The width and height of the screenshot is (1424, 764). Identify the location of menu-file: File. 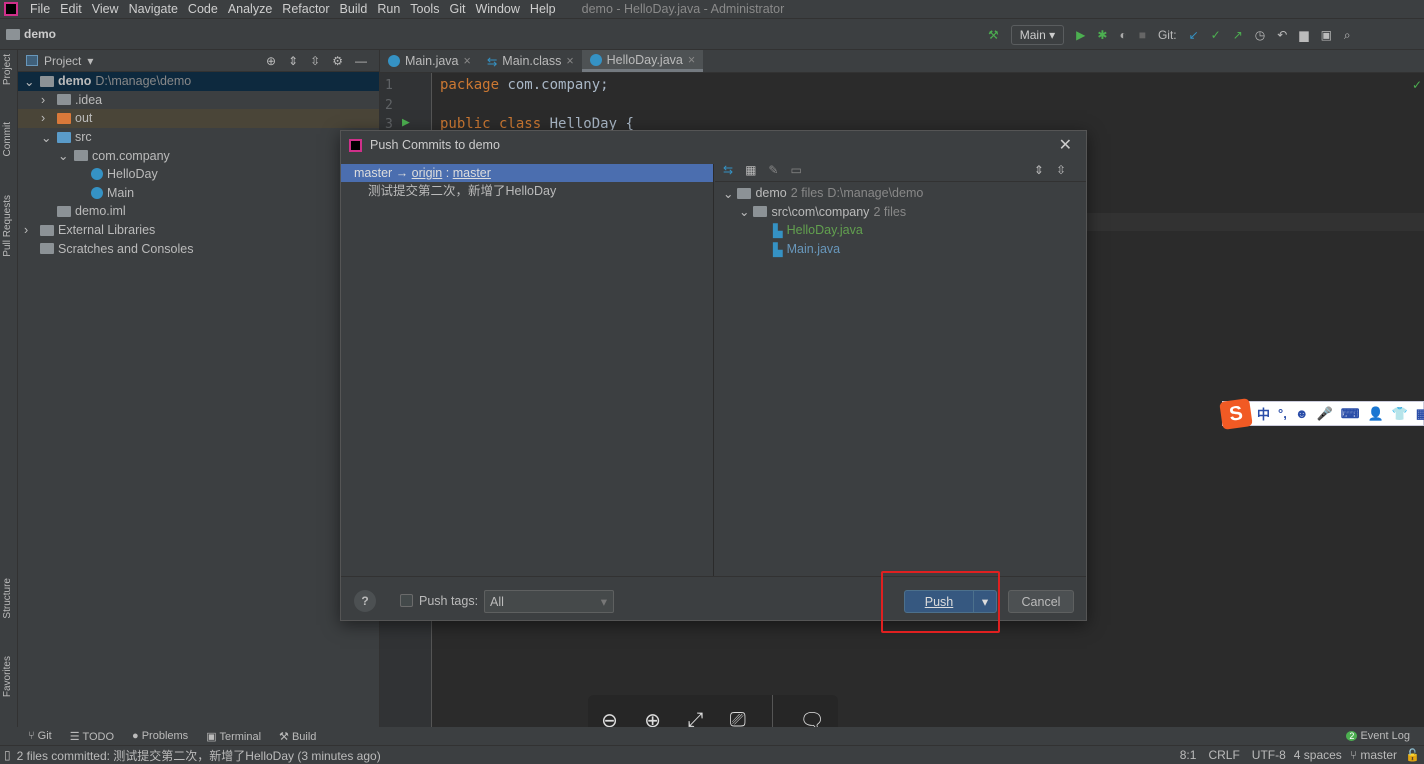
(40, 9).